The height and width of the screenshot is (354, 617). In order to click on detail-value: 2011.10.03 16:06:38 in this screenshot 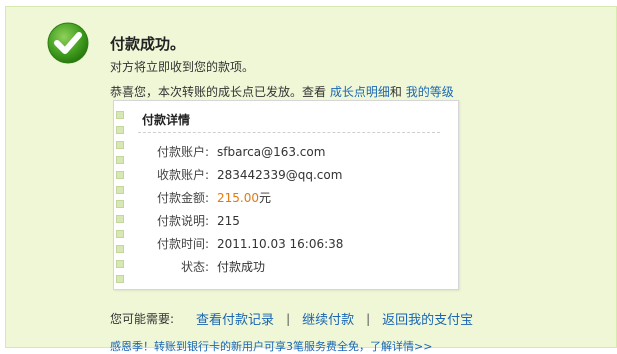, I will do `click(280, 244)`.